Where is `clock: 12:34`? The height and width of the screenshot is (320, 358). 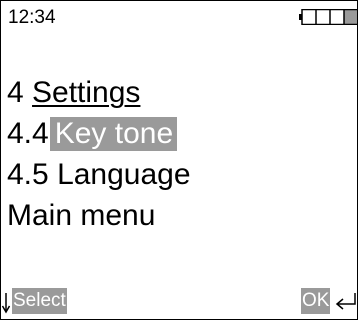 clock: 12:34 is located at coordinates (32, 17).